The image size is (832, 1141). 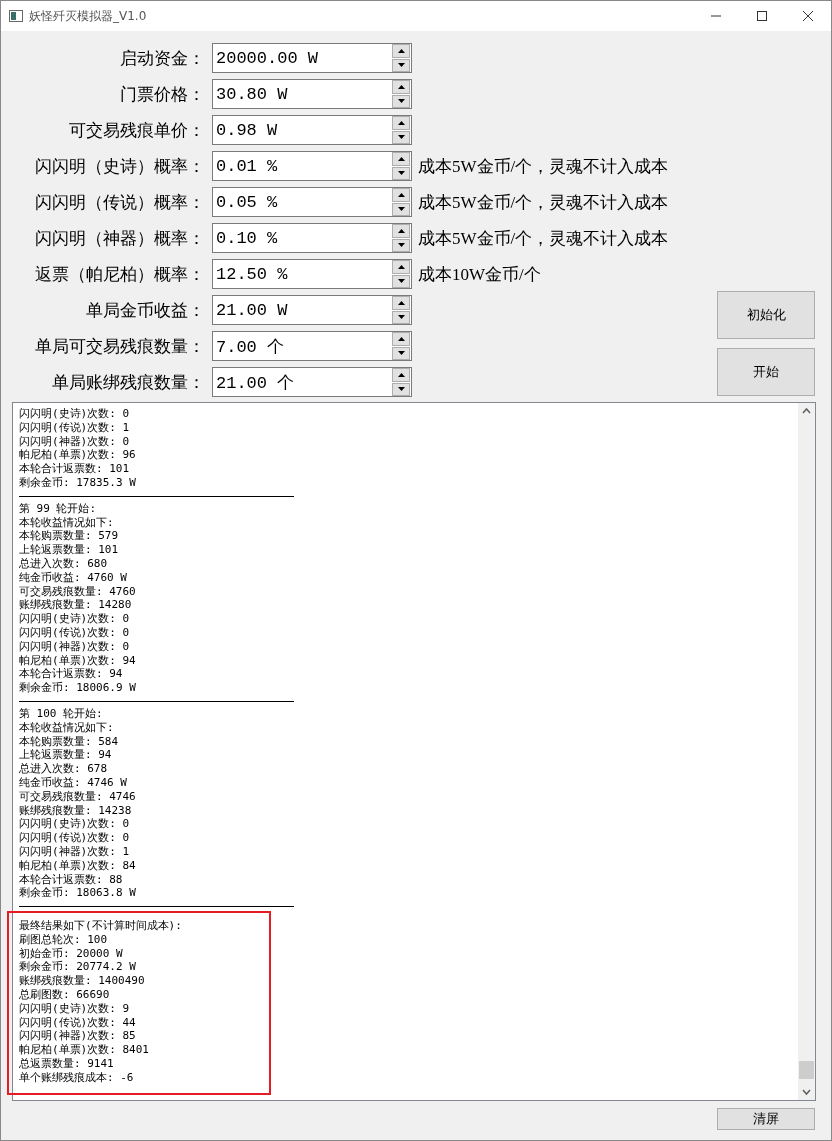 I want to click on log-line: 初始金币: 20000 W, so click(x=71, y=953).